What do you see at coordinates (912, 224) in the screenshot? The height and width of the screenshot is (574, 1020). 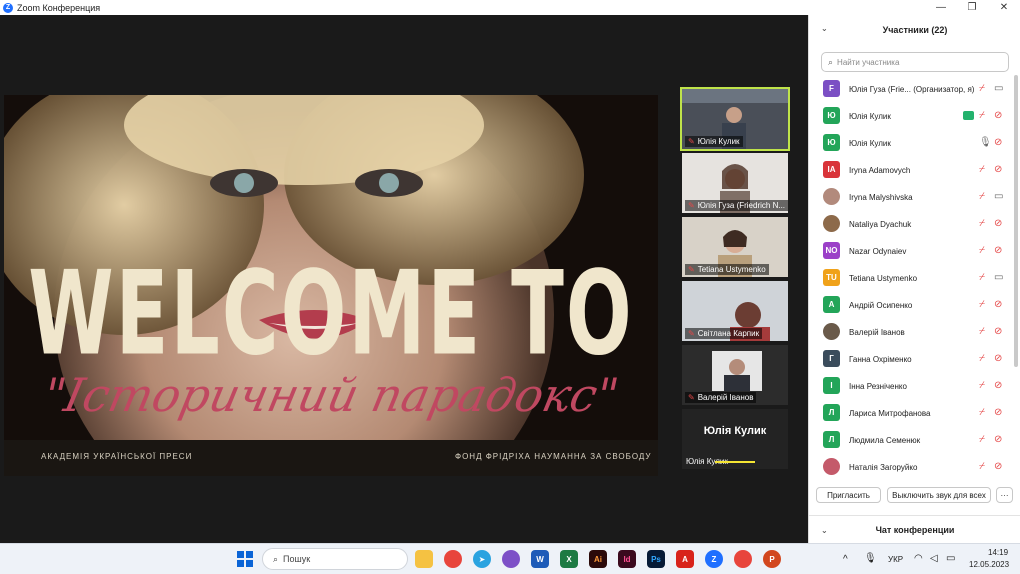 I see `participant-row: Nataliya Dyachuk ⌿ ⊘` at bounding box center [912, 224].